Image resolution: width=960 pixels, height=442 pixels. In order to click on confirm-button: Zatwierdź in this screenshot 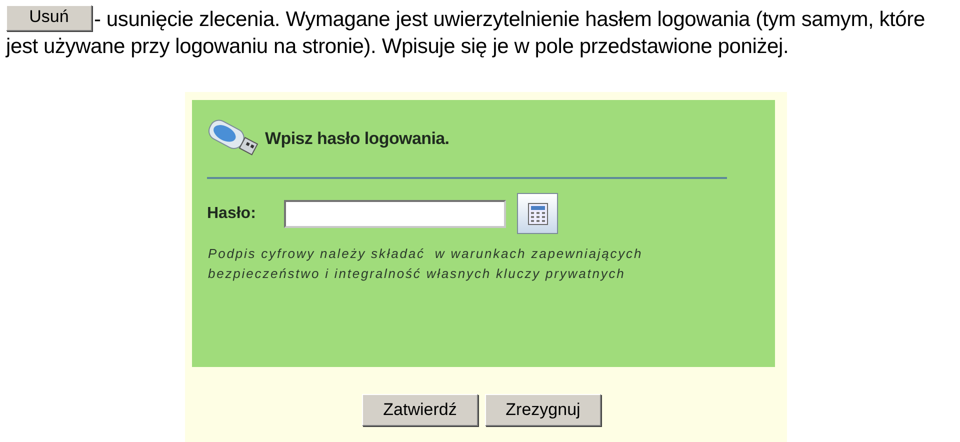, I will do `click(420, 410)`.